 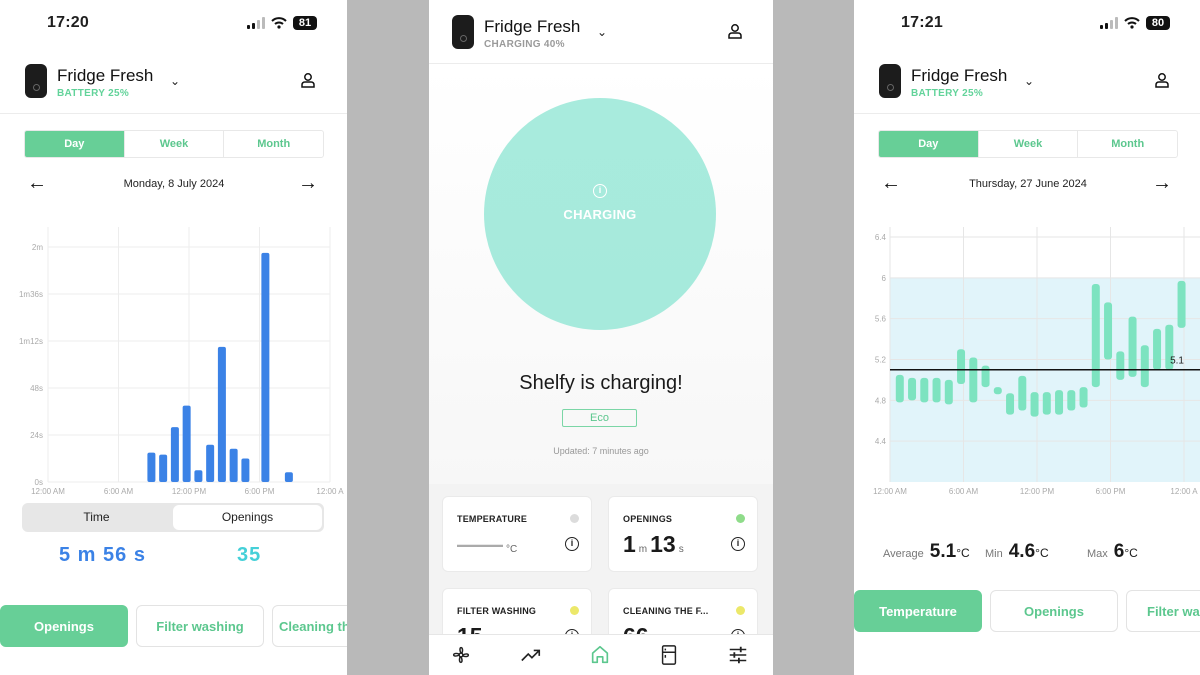 I want to click on average-stat: Average 5.1°C, so click(x=926, y=551).